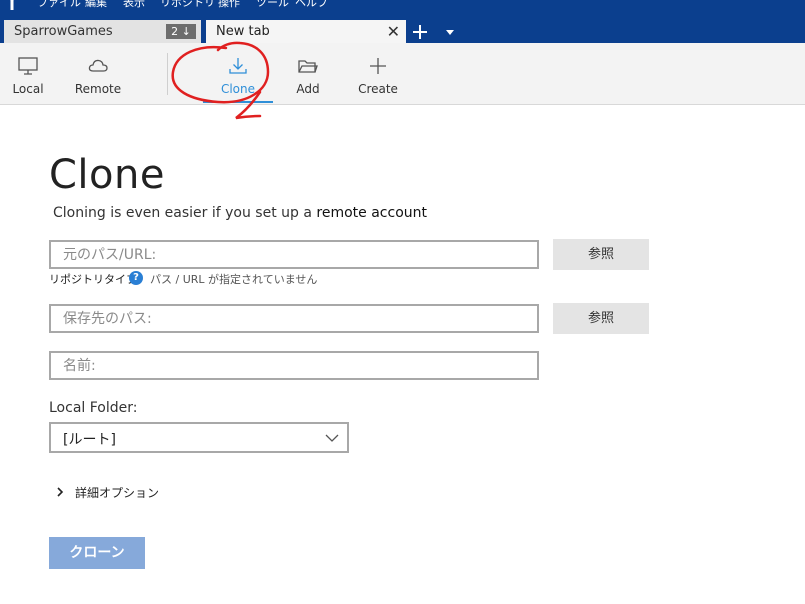 This screenshot has height=604, width=805. Describe the element at coordinates (28, 89) in the screenshot. I see `local-label: Local` at that location.